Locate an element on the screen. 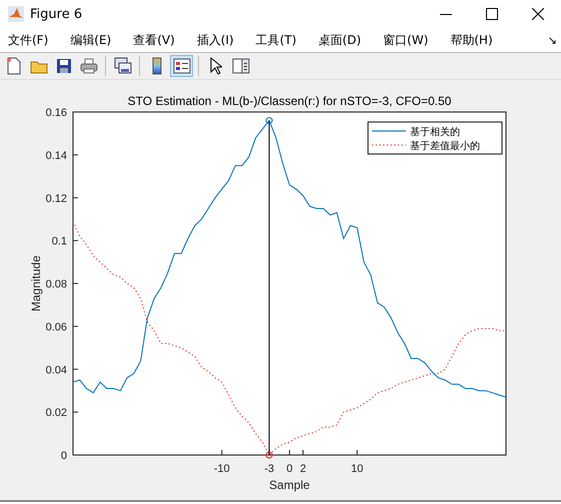 This screenshot has height=504, width=561. menu-item: 工具(T) is located at coordinates (276, 40).